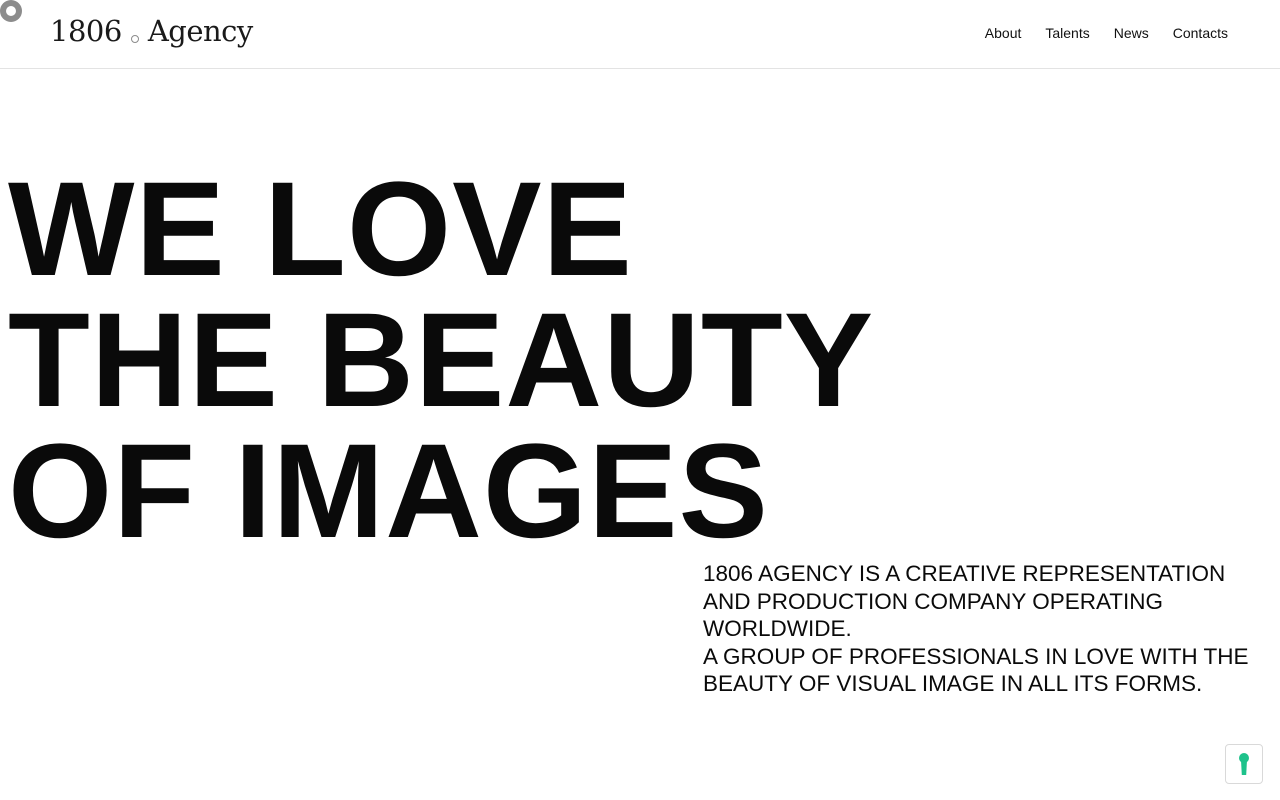 Image resolution: width=1280 pixels, height=800 pixels. I want to click on keyhole-icon, so click(1244, 764).